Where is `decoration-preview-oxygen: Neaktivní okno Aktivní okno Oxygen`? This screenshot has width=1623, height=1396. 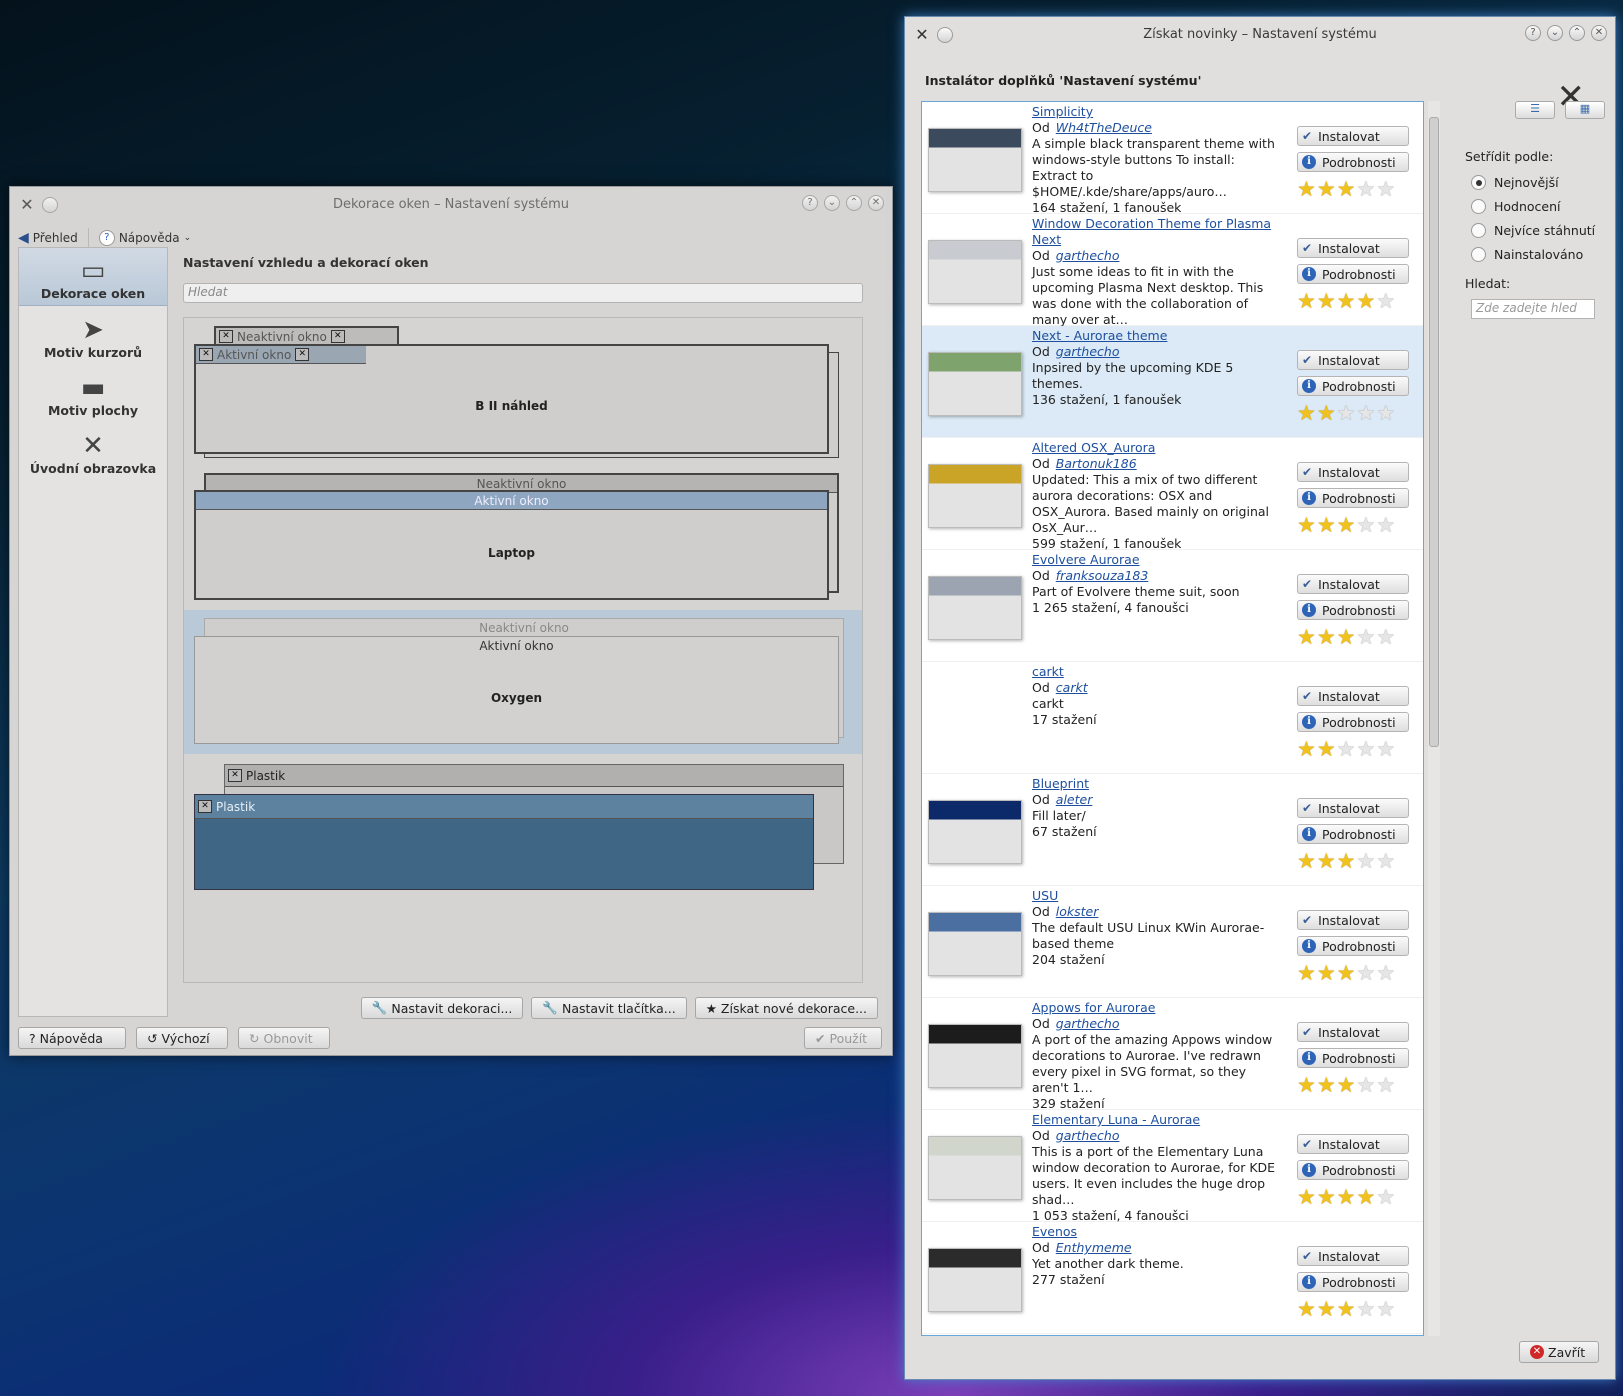 decoration-preview-oxygen: Neaktivní okno Aktivní okno Oxygen is located at coordinates (523, 682).